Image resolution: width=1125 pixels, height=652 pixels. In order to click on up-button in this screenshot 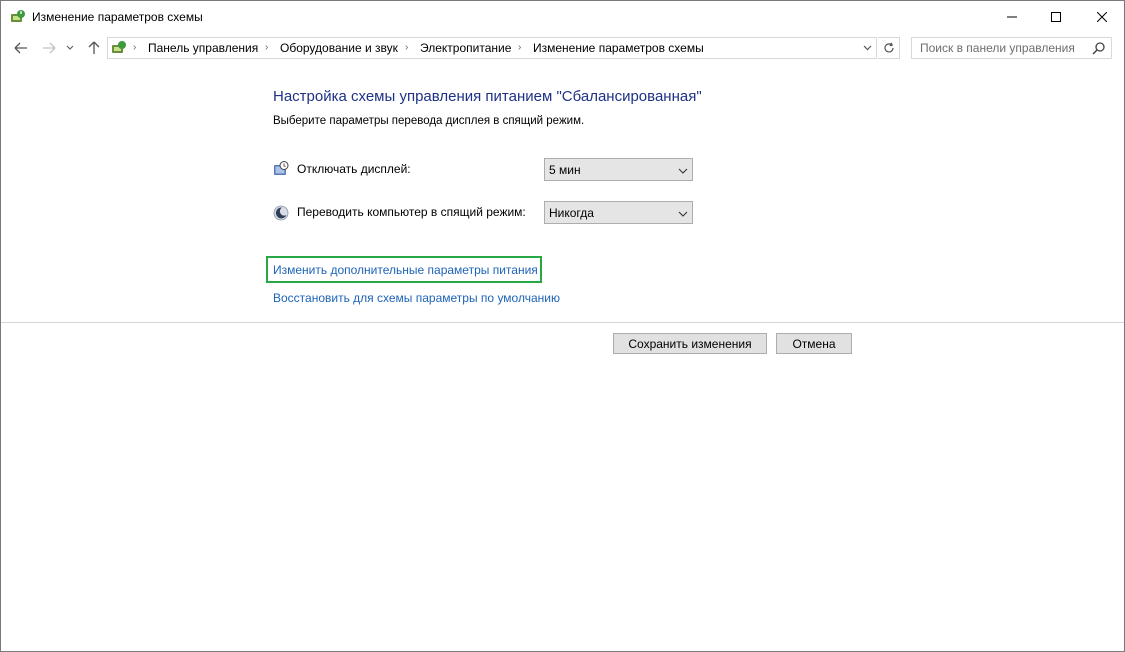, I will do `click(94, 48)`.